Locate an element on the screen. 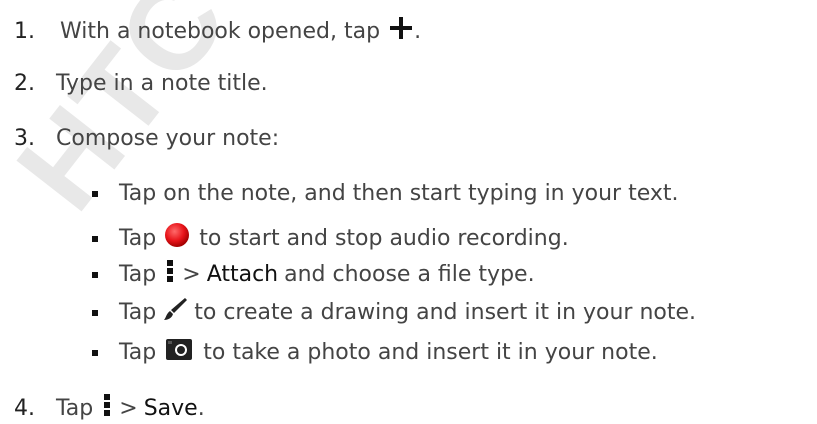  step-2: 2. Type in a note title. is located at coordinates (141, 84).